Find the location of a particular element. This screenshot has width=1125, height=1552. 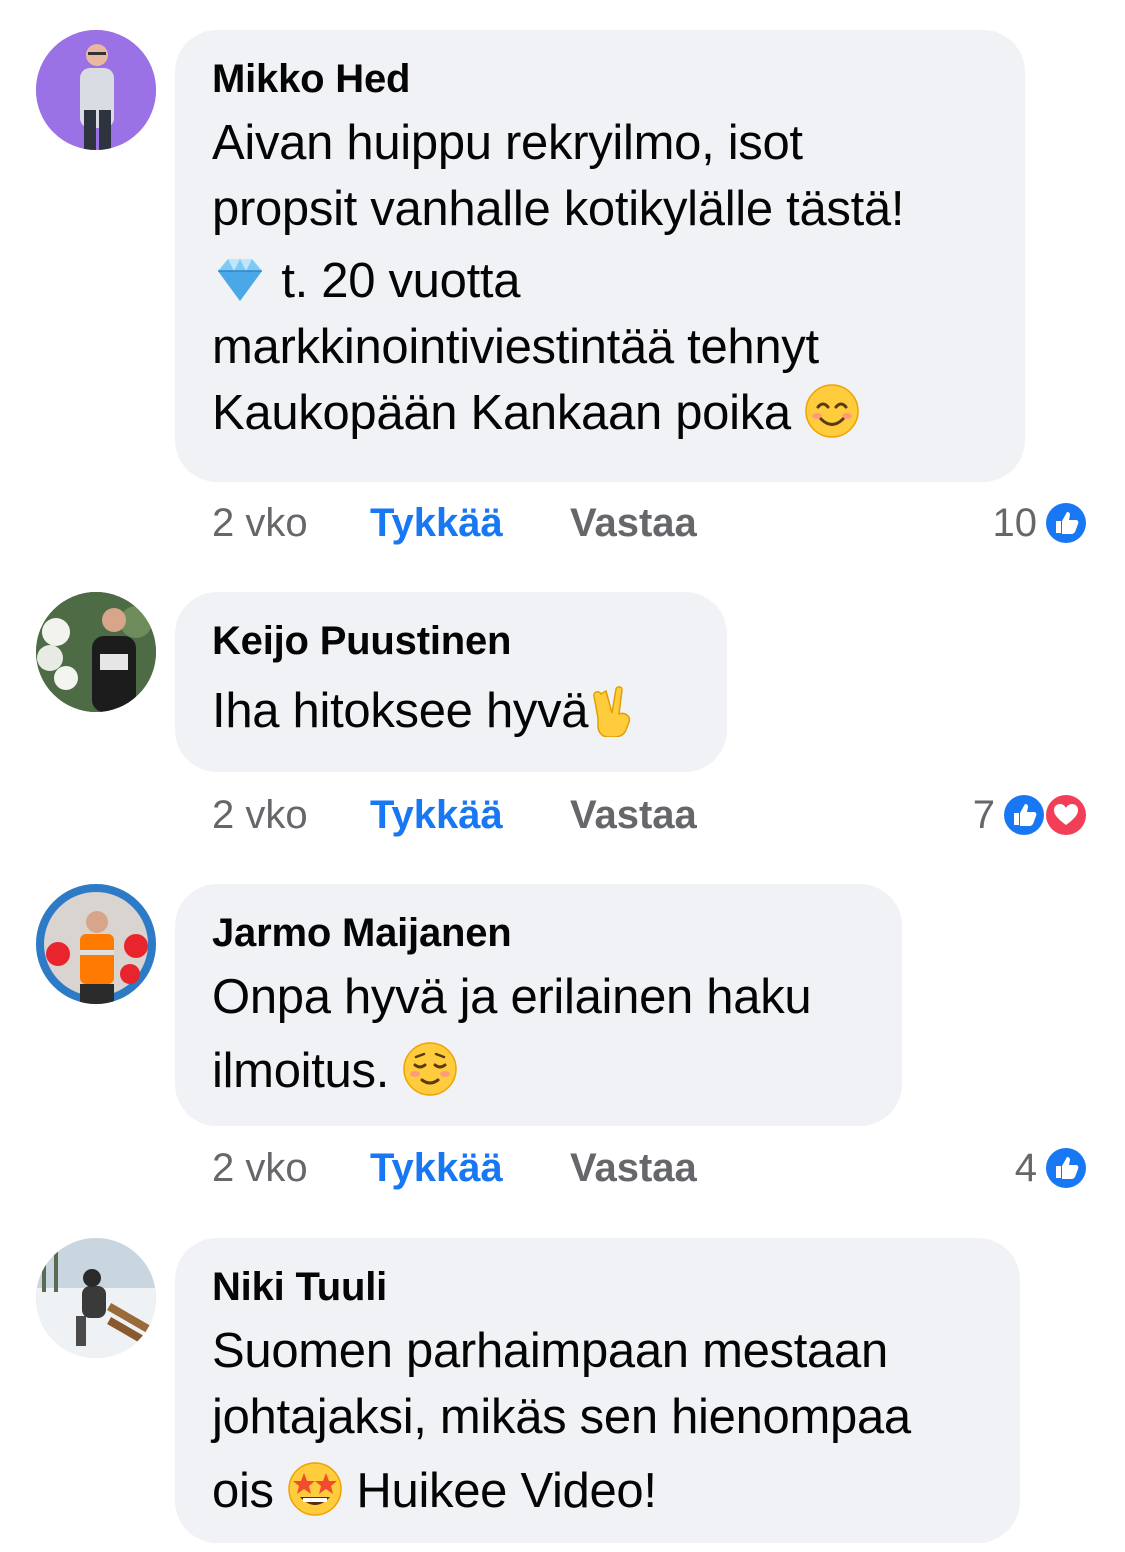

comment-line-with-emoji: ois Huikee Video! is located at coordinates (598, 1491).